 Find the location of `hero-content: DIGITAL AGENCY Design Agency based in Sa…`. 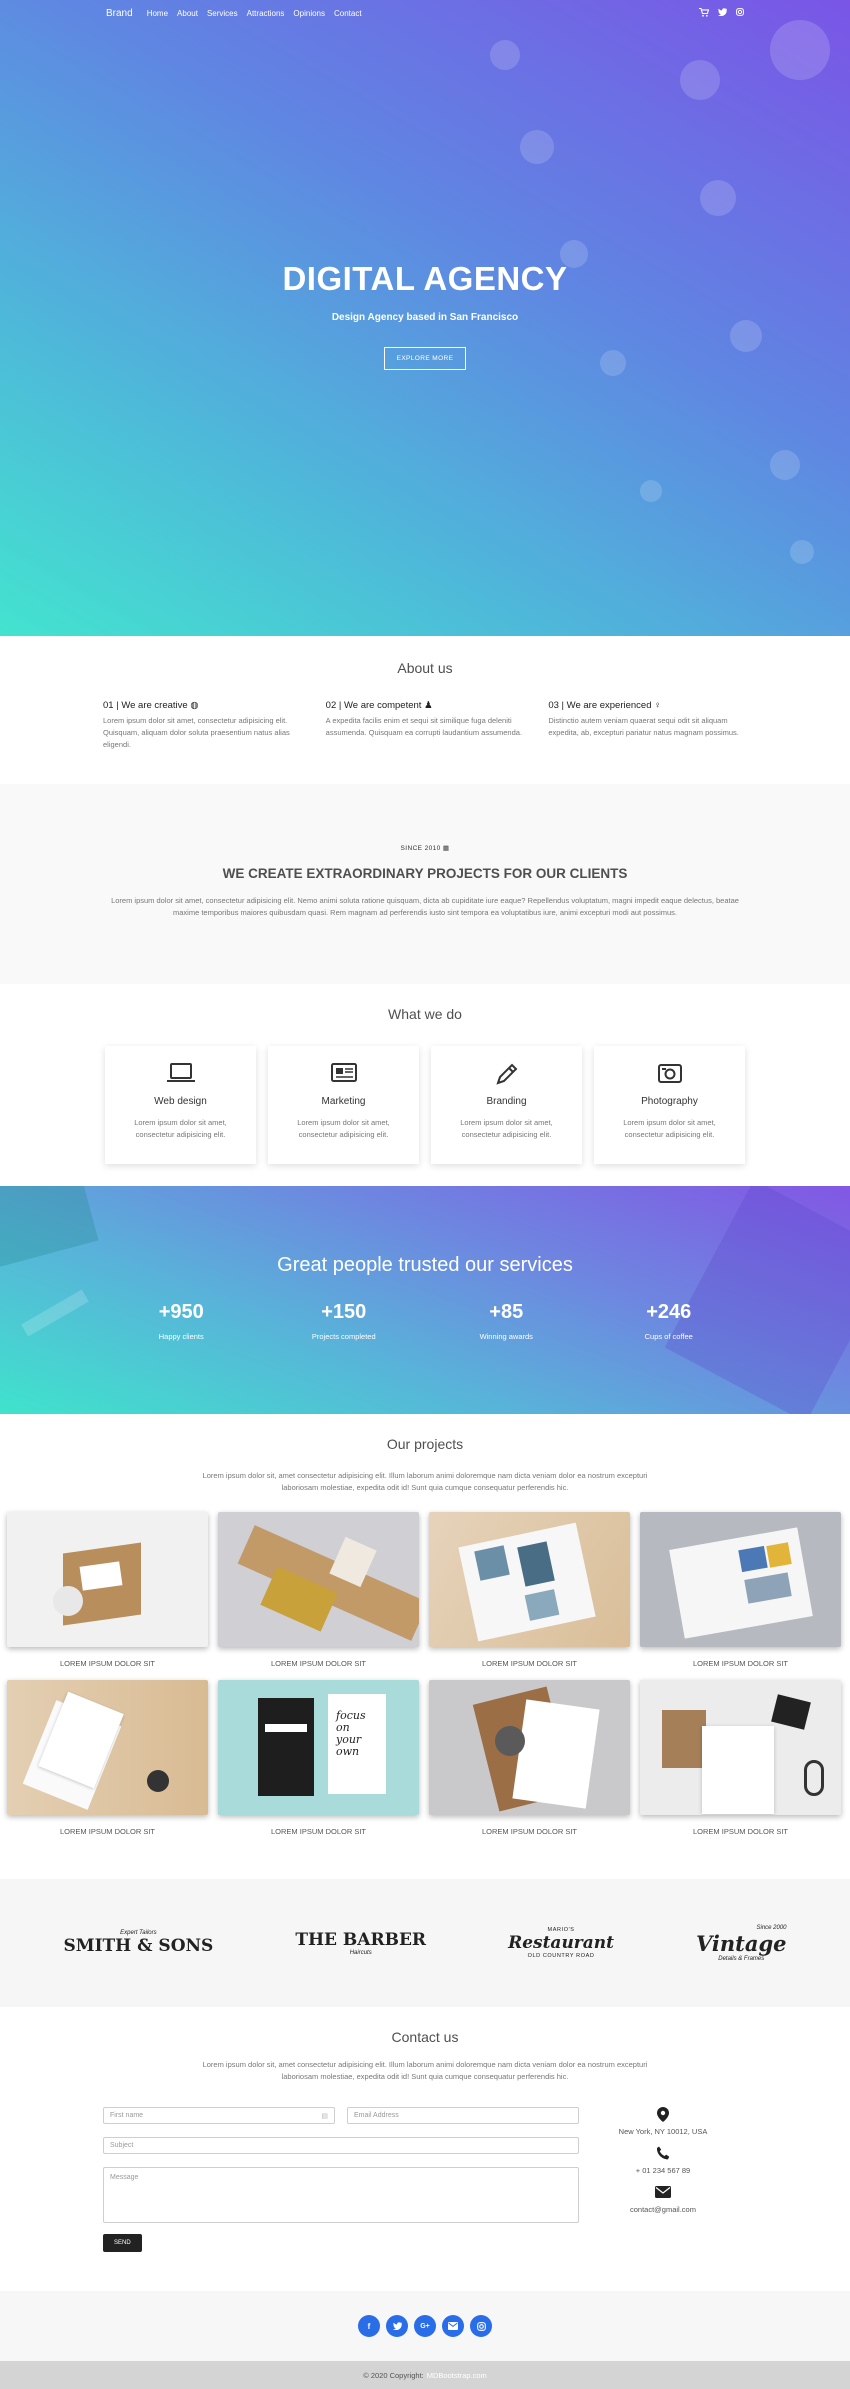

hero-content: DIGITAL AGENCY Design Agency based in Sa… is located at coordinates (425, 315).